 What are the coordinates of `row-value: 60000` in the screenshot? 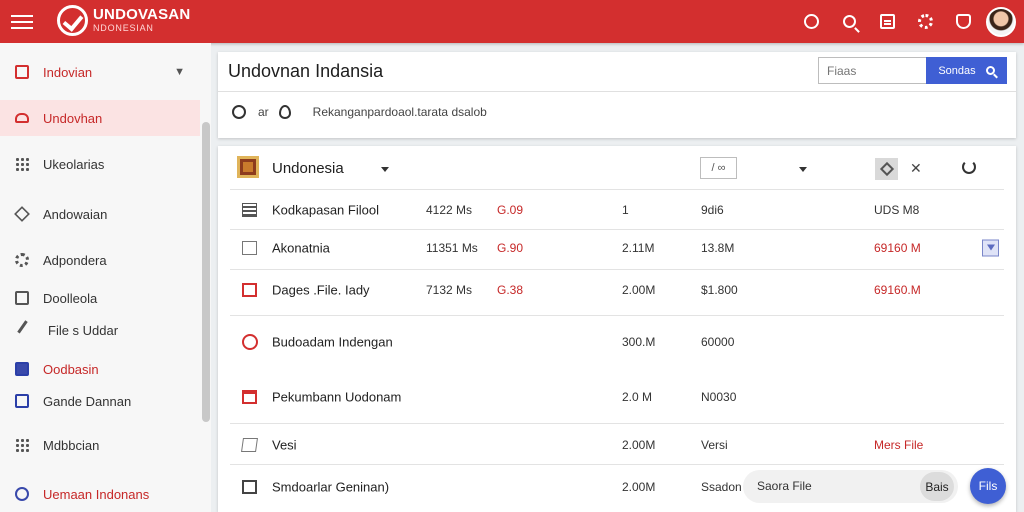 It's located at (718, 342).